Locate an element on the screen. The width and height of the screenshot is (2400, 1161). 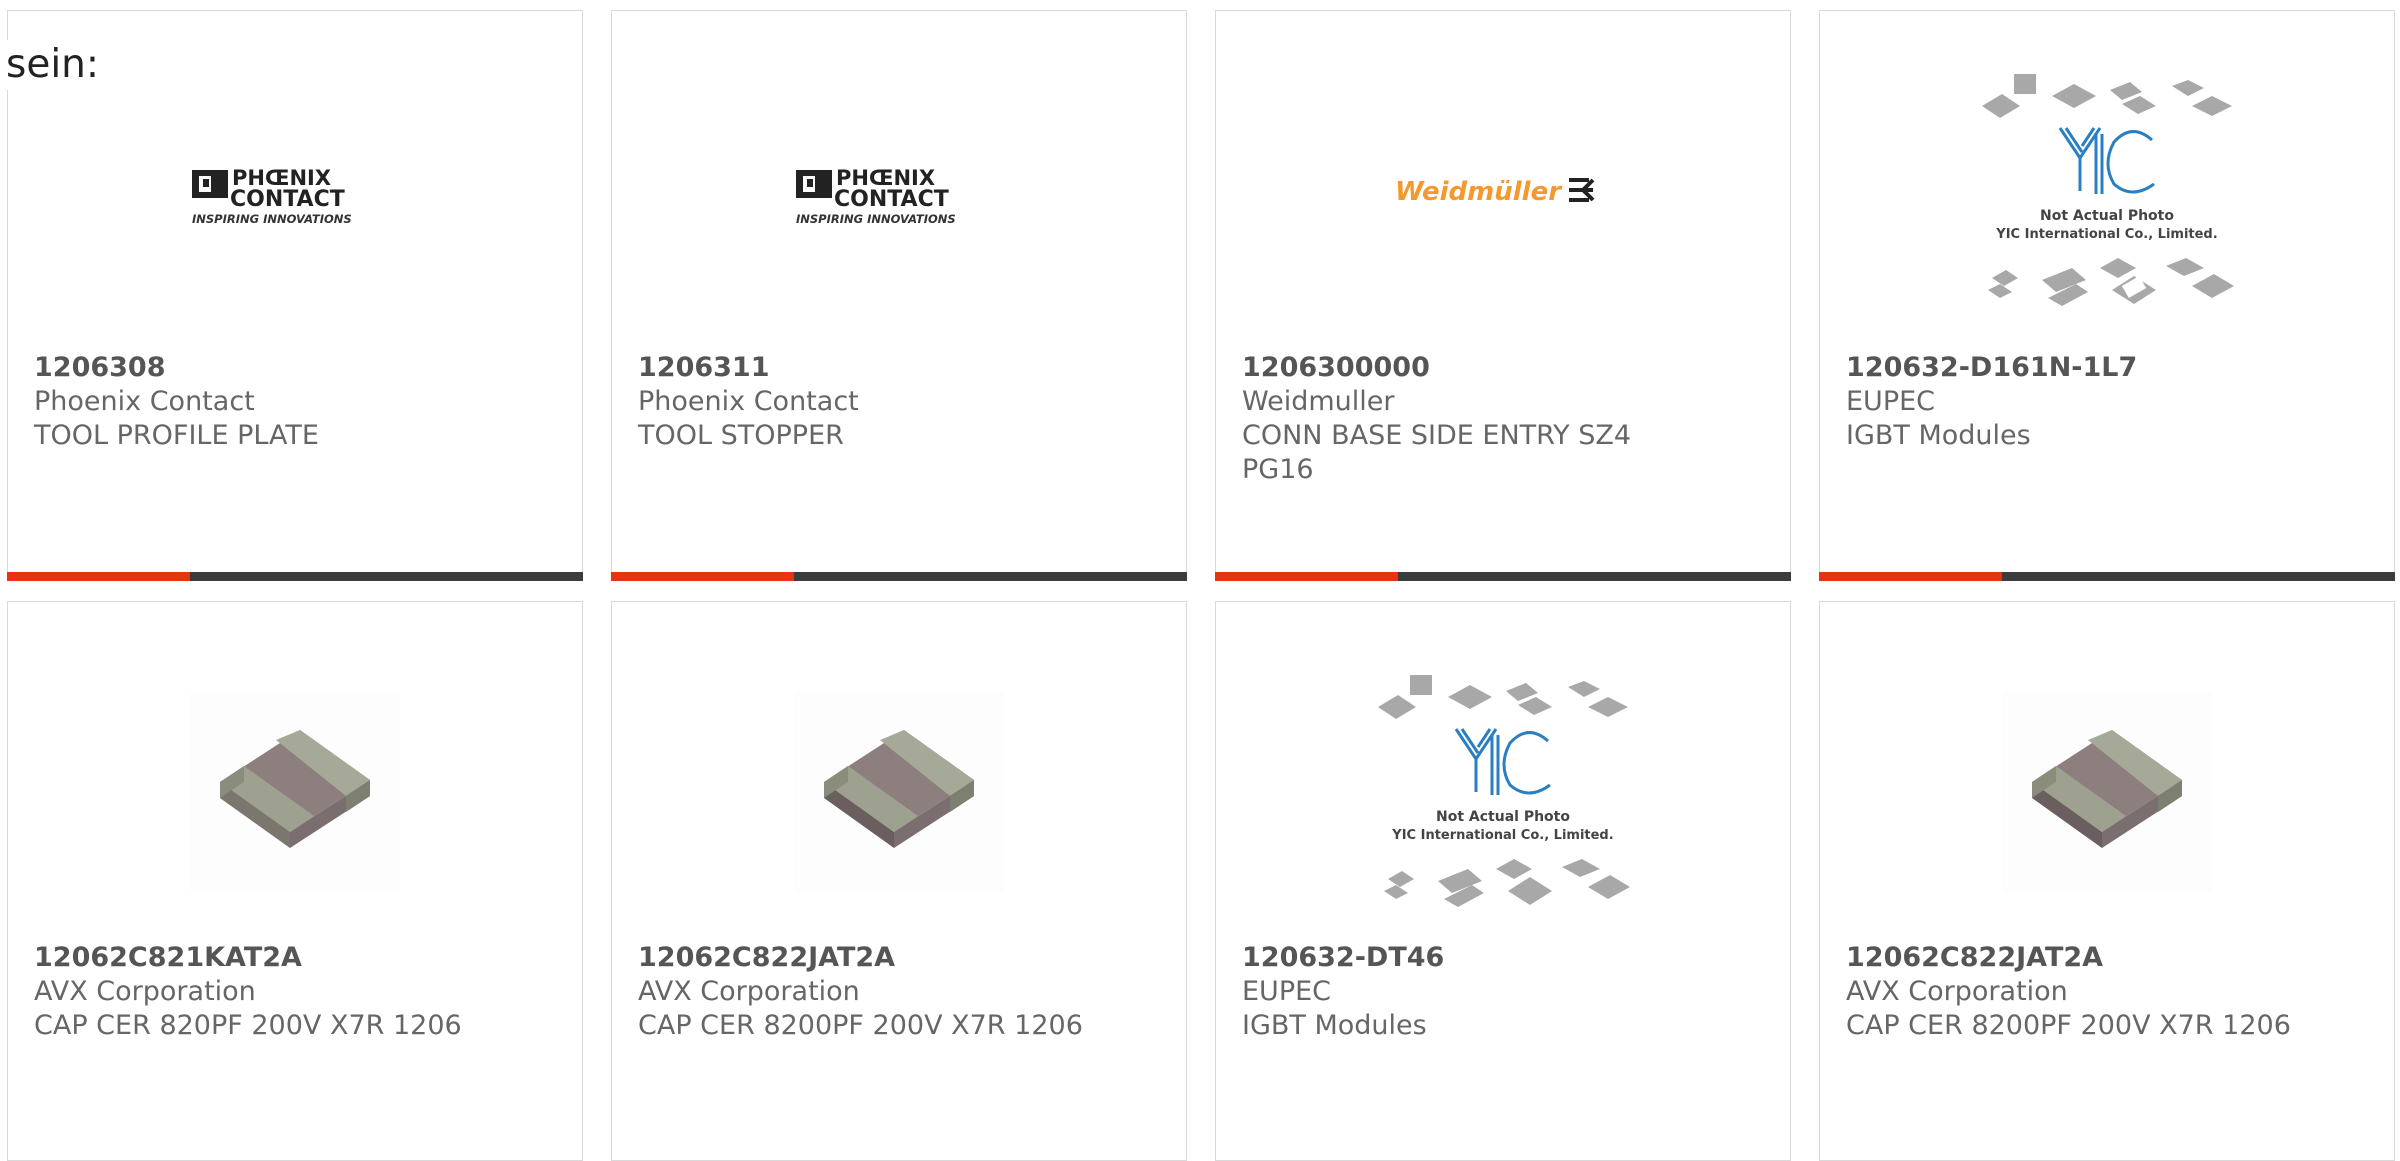
part-number: 1206300000 is located at coordinates (1503, 368).